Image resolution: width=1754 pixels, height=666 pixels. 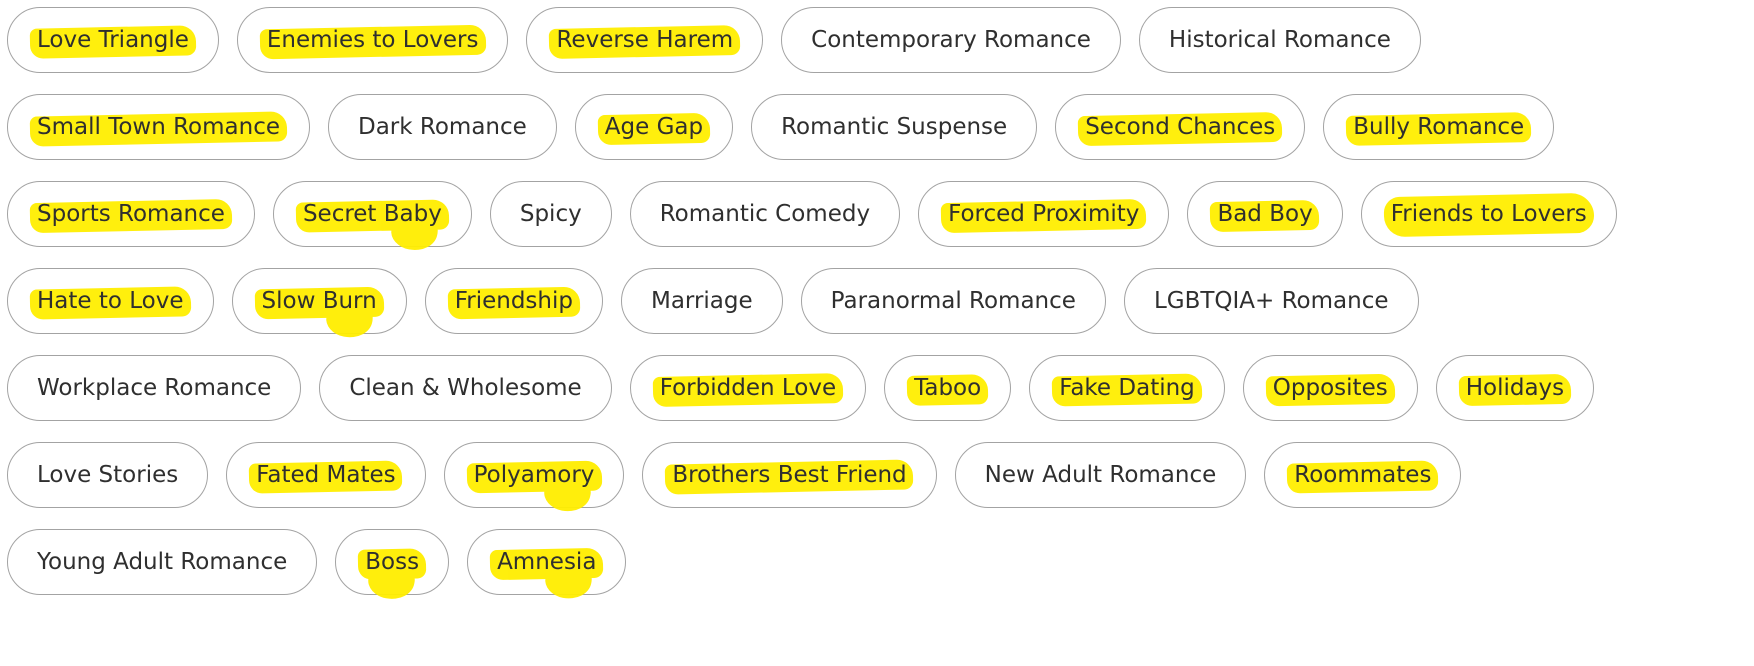 I want to click on tag-chip-marriage: Marriage, so click(x=701, y=301).